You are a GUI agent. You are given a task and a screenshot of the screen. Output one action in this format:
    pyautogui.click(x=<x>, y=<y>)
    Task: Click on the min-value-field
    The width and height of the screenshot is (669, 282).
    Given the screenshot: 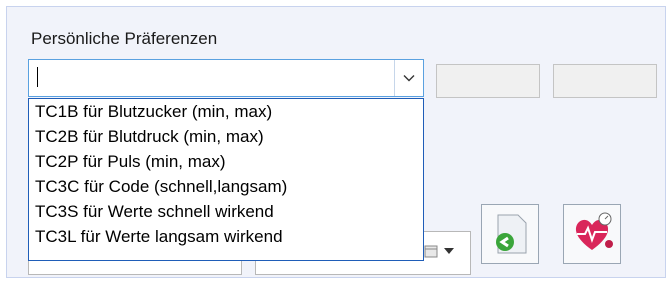 What is the action you would take?
    pyautogui.click(x=488, y=81)
    